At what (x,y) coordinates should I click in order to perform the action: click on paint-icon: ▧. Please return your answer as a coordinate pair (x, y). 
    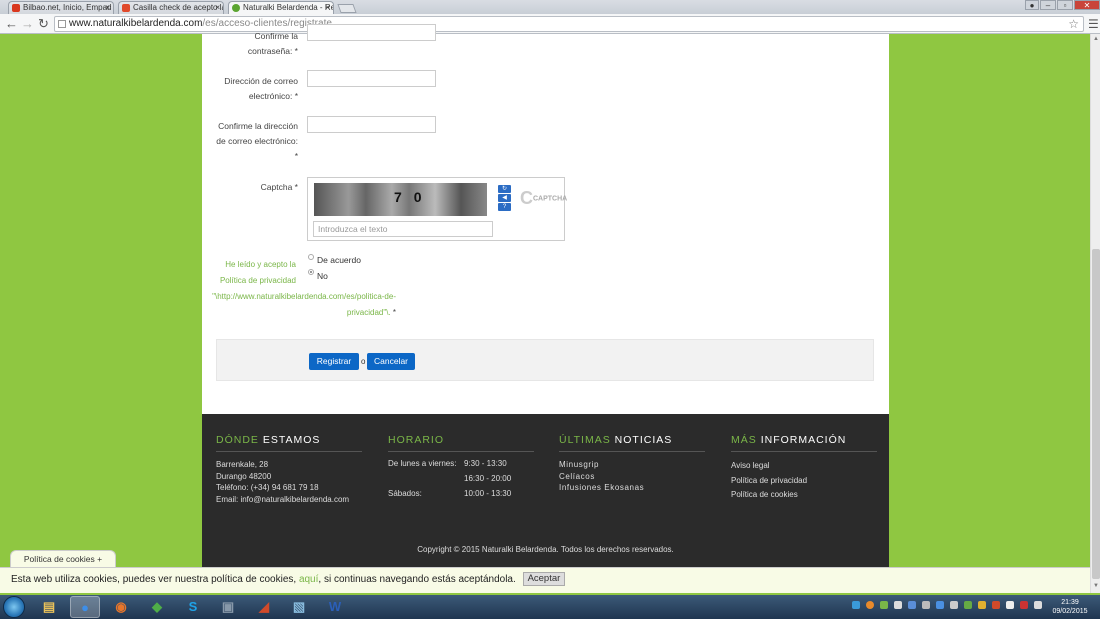
    Looking at the image, I should click on (299, 606).